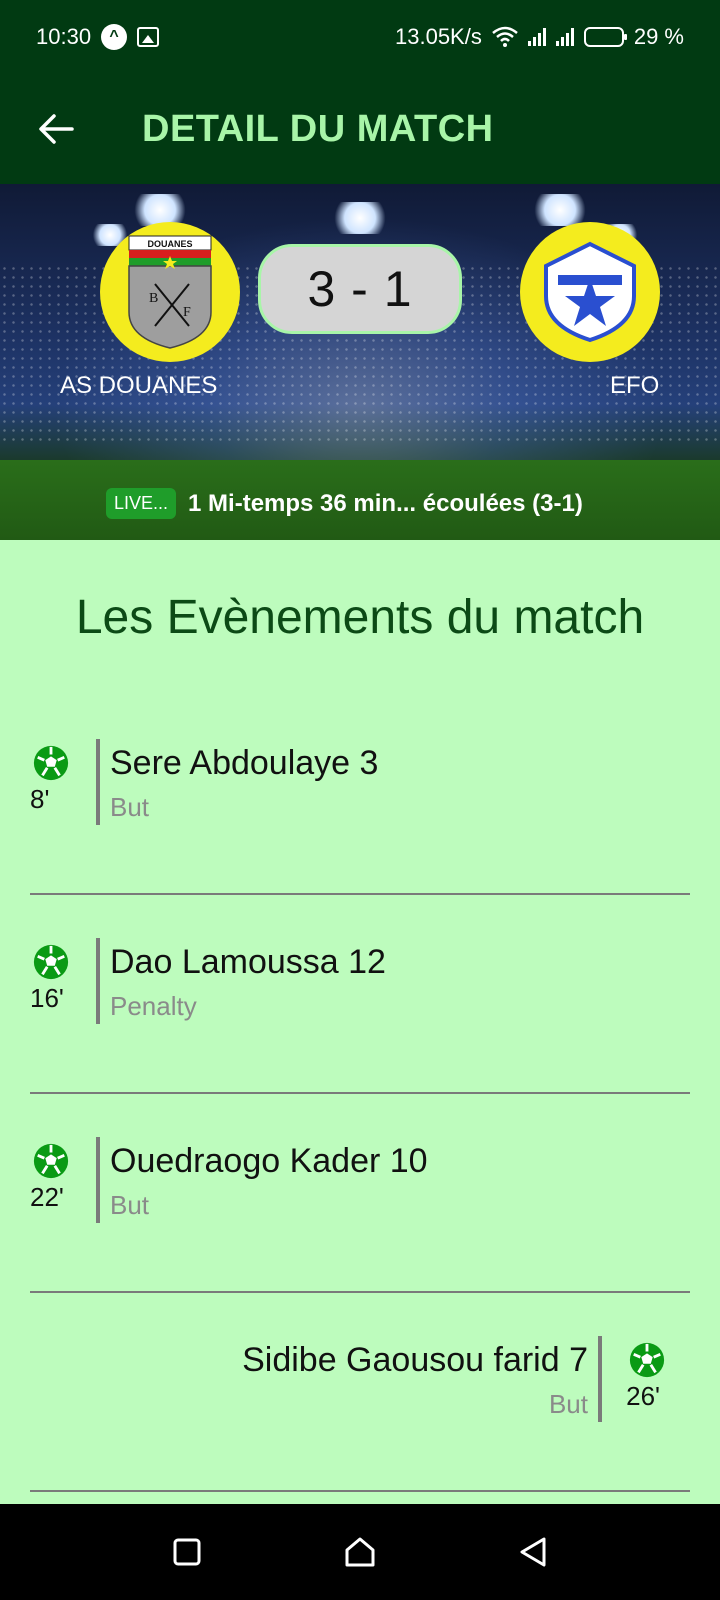  What do you see at coordinates (360, 994) in the screenshot?
I see `event-row: 16' Dao Lamoussa 12 Penalty` at bounding box center [360, 994].